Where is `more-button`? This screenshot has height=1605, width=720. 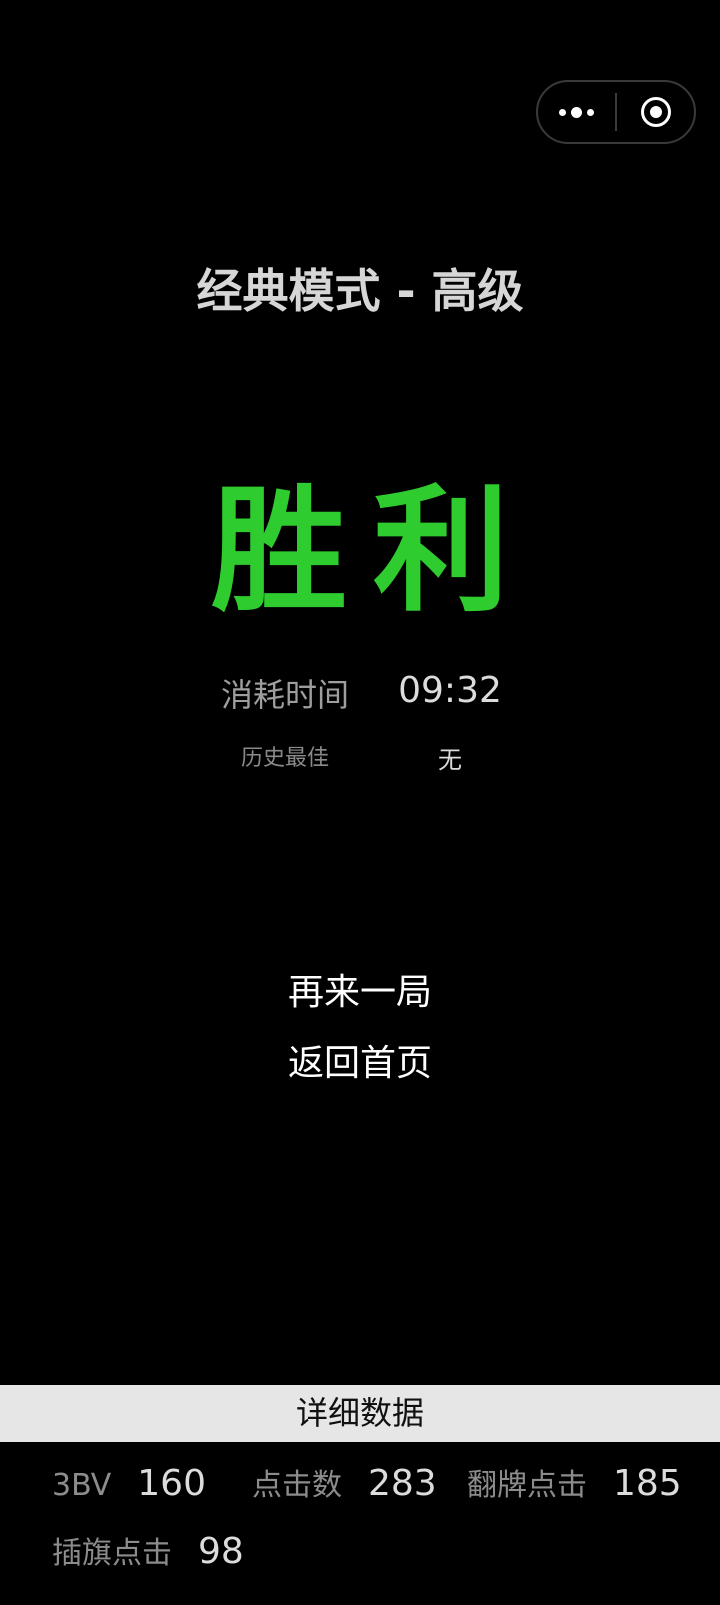
more-button is located at coordinates (576, 112).